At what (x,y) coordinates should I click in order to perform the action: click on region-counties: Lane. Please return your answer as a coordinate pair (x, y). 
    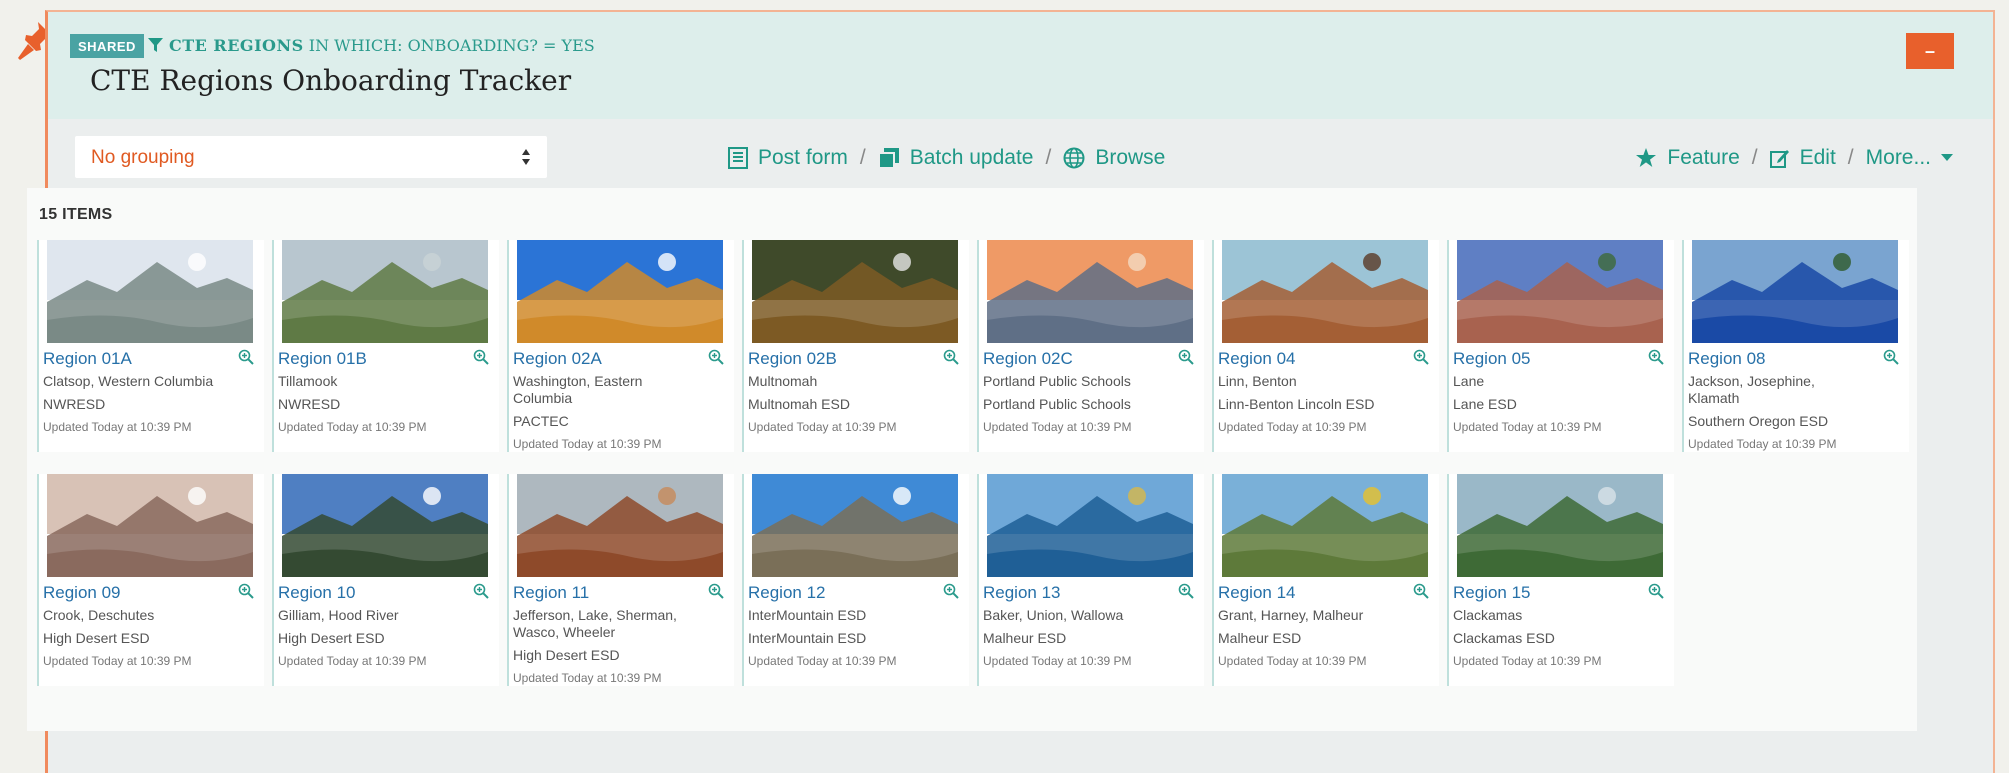
    Looking at the image, I should click on (1469, 381).